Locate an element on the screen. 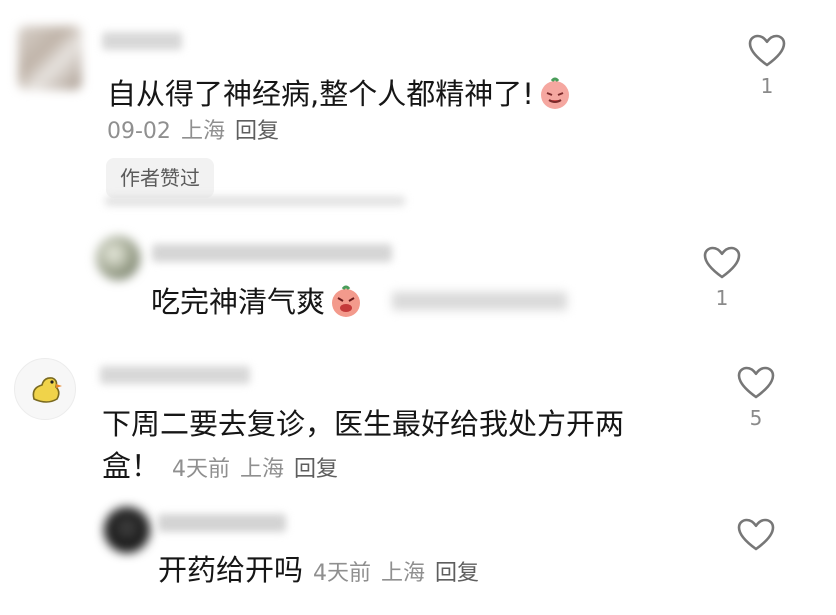 Image resolution: width=836 pixels, height=615 pixels. comment-text: 下周二要去复诊，医生最好给我处方开两 is located at coordinates (363, 424).